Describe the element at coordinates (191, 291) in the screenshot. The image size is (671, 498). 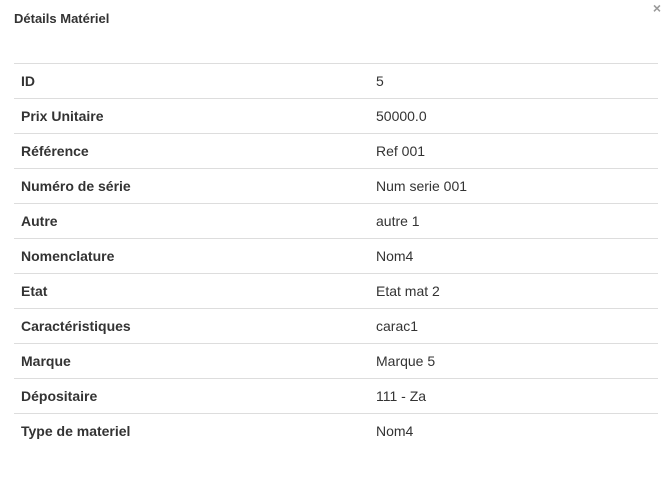
I see `row-label: Etat` at that location.